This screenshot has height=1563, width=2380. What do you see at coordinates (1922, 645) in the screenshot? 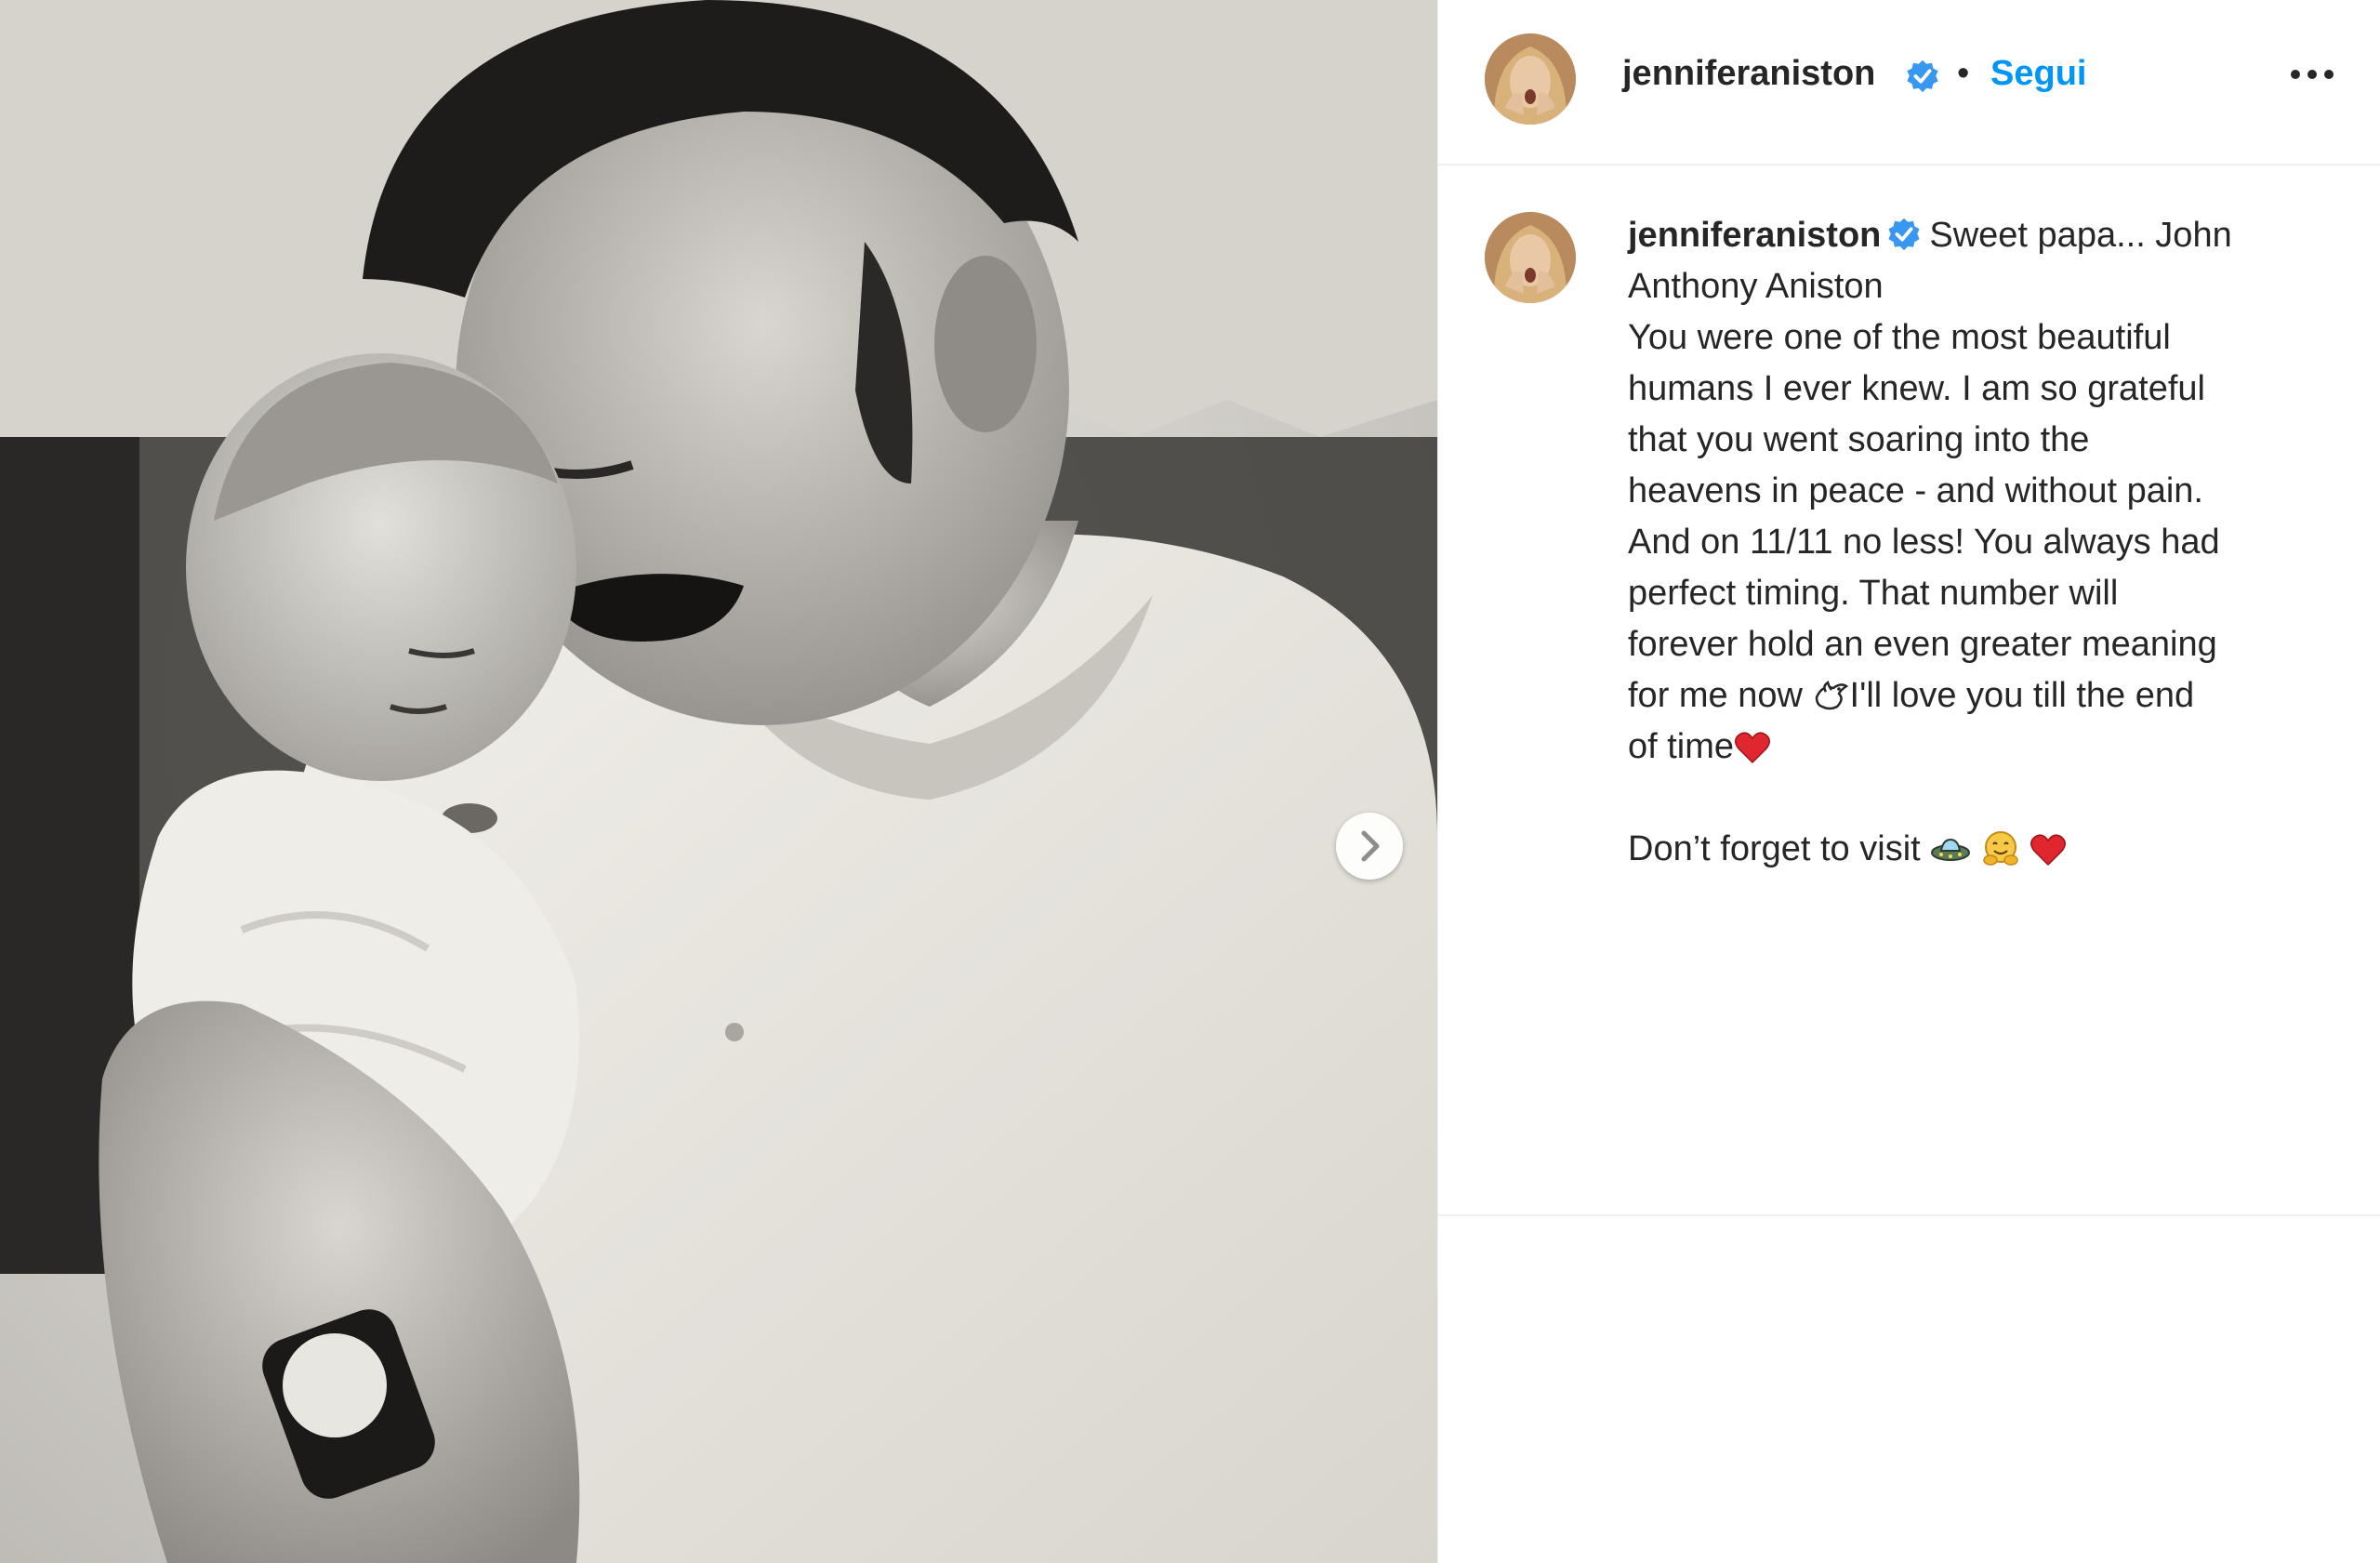
I see `caption-text: forever hold an even greater meaning` at bounding box center [1922, 645].